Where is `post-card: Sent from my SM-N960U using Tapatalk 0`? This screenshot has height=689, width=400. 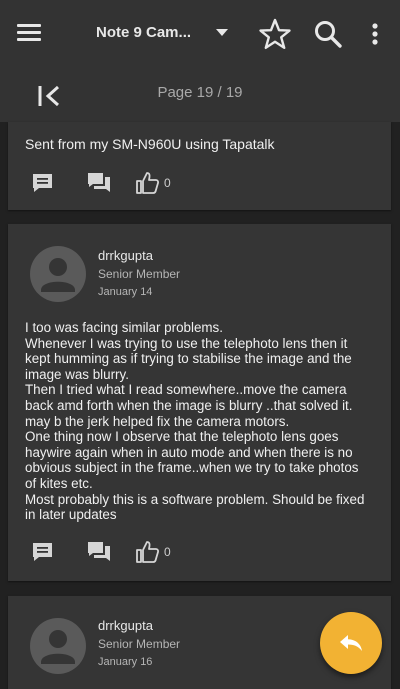
post-card: Sent from my SM-N960U using Tapatalk 0 is located at coordinates (199, 166).